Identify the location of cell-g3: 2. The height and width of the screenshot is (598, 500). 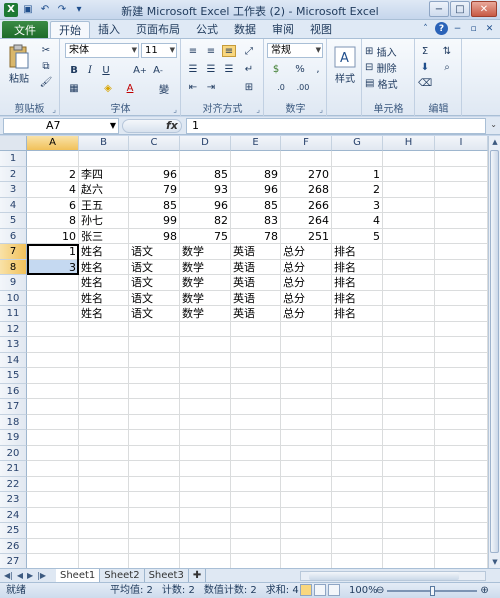
(357, 189).